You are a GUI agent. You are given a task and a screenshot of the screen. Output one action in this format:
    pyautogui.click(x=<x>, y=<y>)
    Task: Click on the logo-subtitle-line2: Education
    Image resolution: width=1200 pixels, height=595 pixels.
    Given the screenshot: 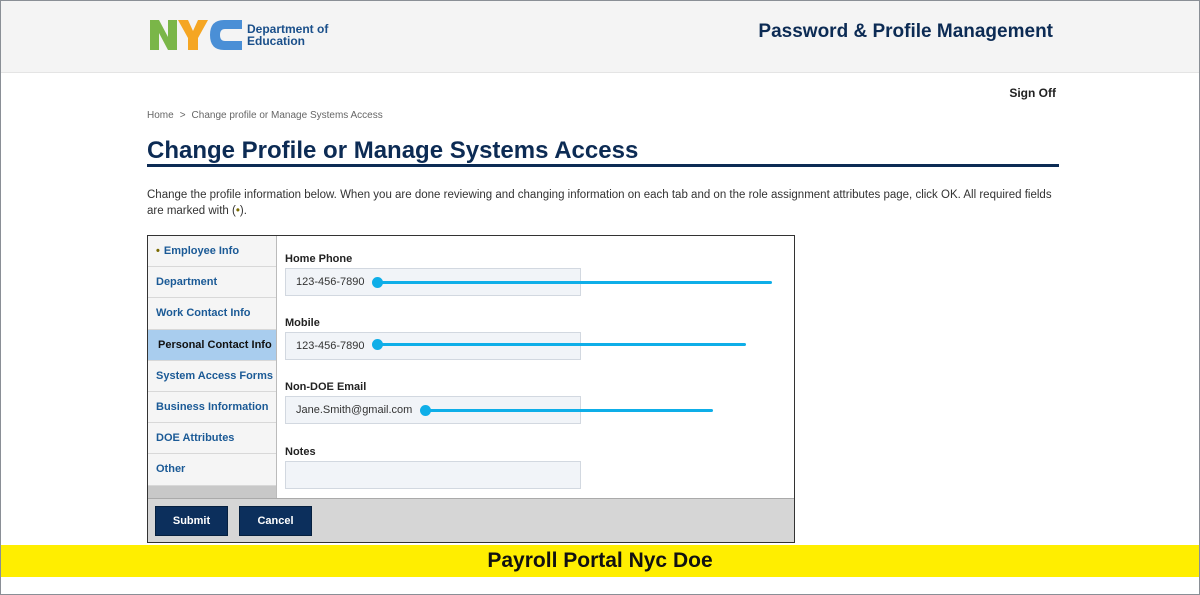 What is the action you would take?
    pyautogui.click(x=276, y=41)
    